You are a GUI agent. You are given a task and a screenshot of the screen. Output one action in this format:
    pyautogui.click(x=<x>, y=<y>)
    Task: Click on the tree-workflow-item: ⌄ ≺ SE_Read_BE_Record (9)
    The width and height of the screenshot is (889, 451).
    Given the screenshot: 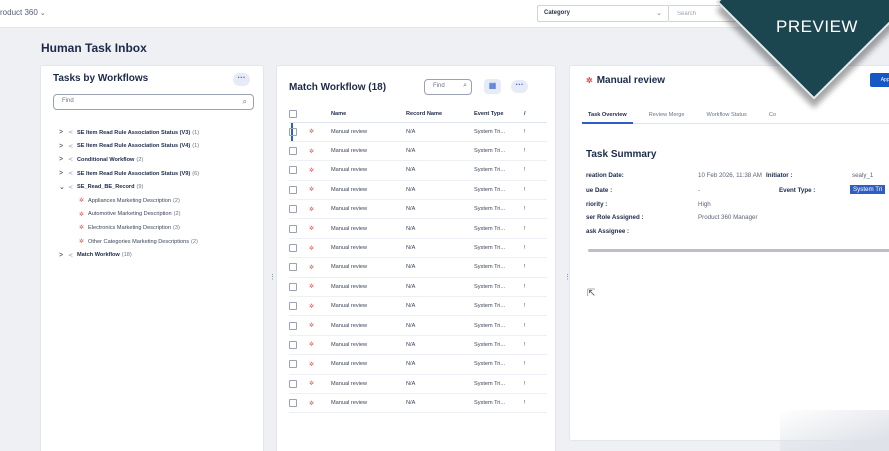 What is the action you would take?
    pyautogui.click(x=159, y=187)
    